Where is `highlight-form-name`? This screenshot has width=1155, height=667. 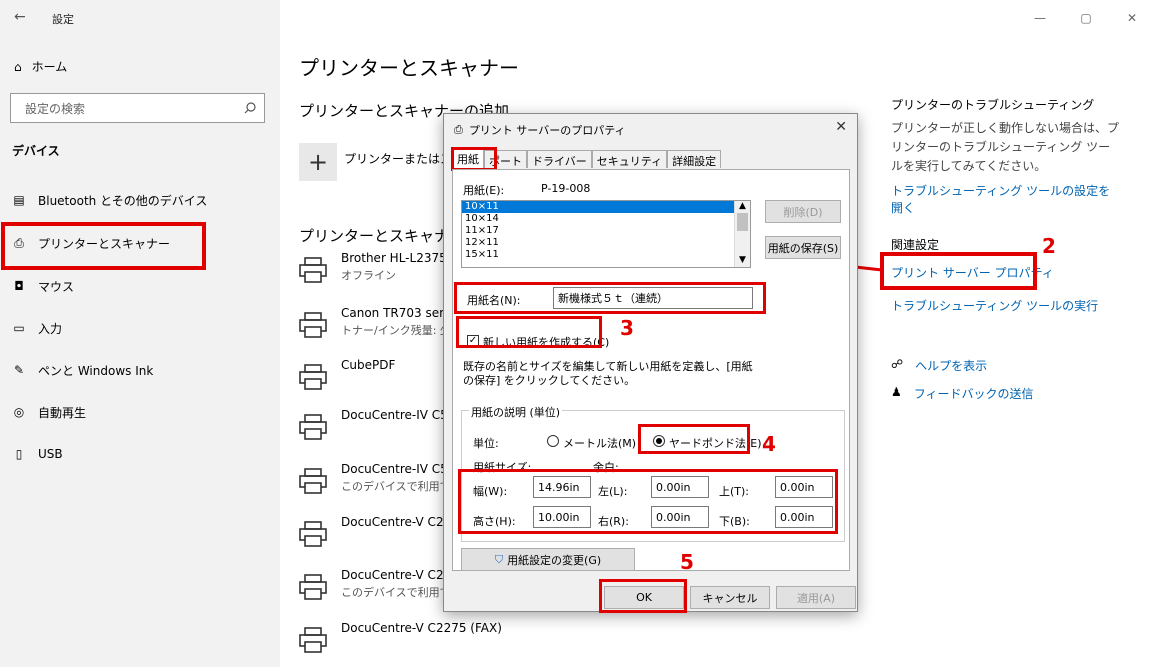 highlight-form-name is located at coordinates (610, 298).